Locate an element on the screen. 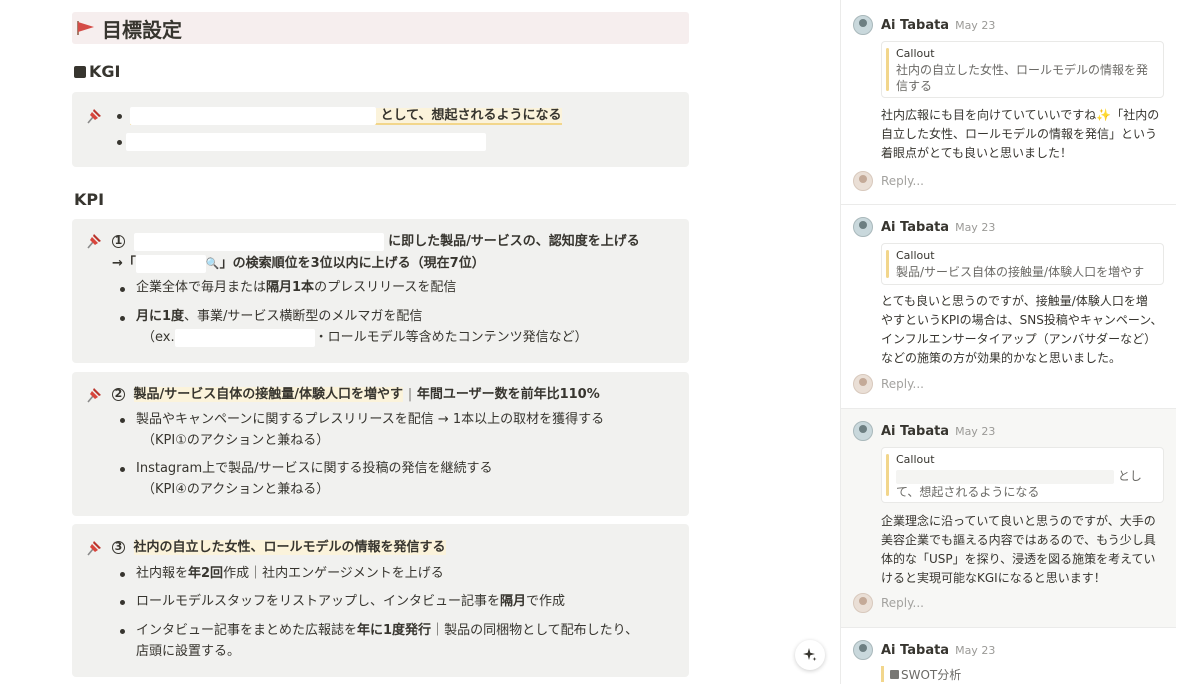 Image resolution: width=1200 pixels, height=684 pixels. kpi3-bullet-3: インタビュー記事をまとめた広報誌を年に1度発行｜製品の同梱物として配布したり、 is located at coordinates (387, 631).